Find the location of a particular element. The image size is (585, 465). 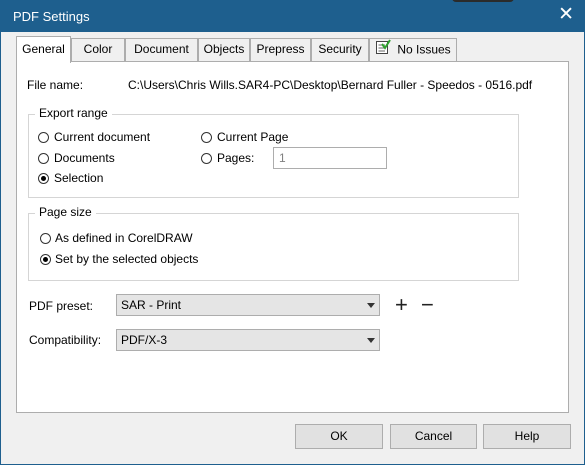

set-by-selected-label: Set by the selected objects is located at coordinates (126, 259).